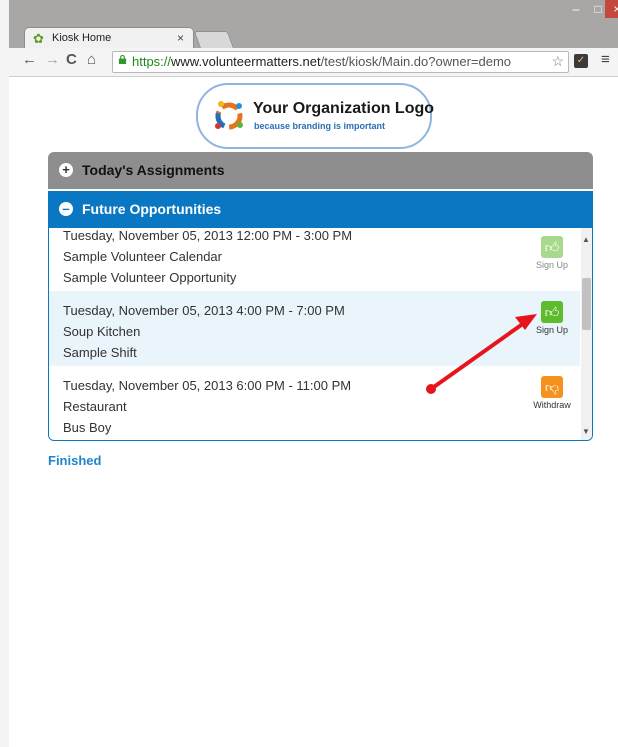 This screenshot has width=618, height=747. What do you see at coordinates (142, 256) in the screenshot?
I see `opportunity-calendar: Sample Volunteer Calendar` at bounding box center [142, 256].